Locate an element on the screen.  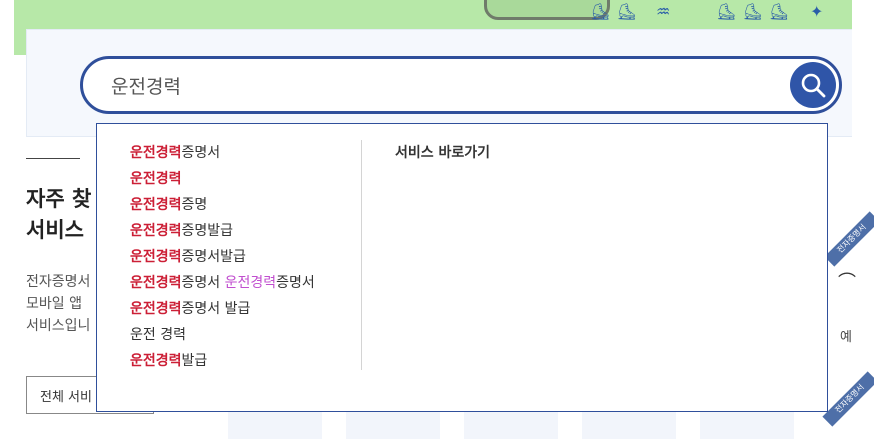
suggestion-text: 운전 경력 is located at coordinates (158, 335).